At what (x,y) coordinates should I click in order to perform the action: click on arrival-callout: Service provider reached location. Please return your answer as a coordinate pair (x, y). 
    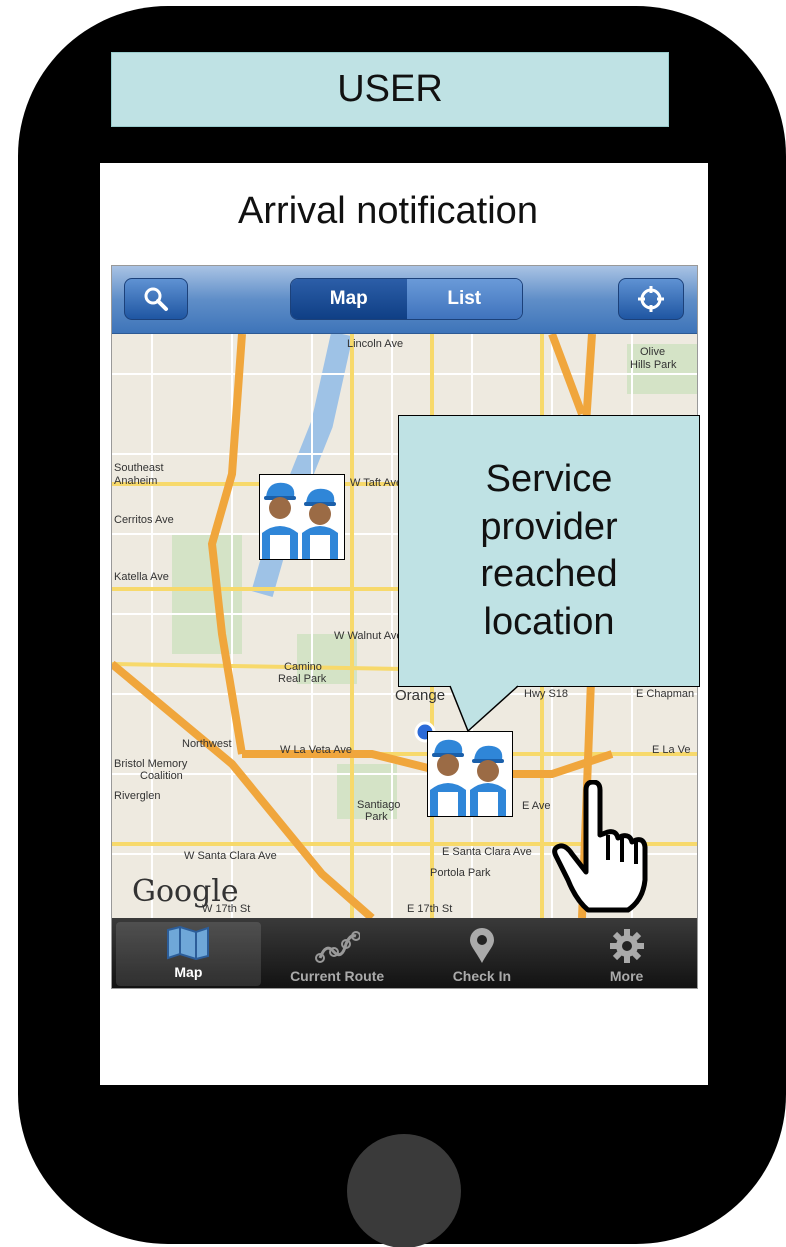
    Looking at the image, I should click on (549, 551).